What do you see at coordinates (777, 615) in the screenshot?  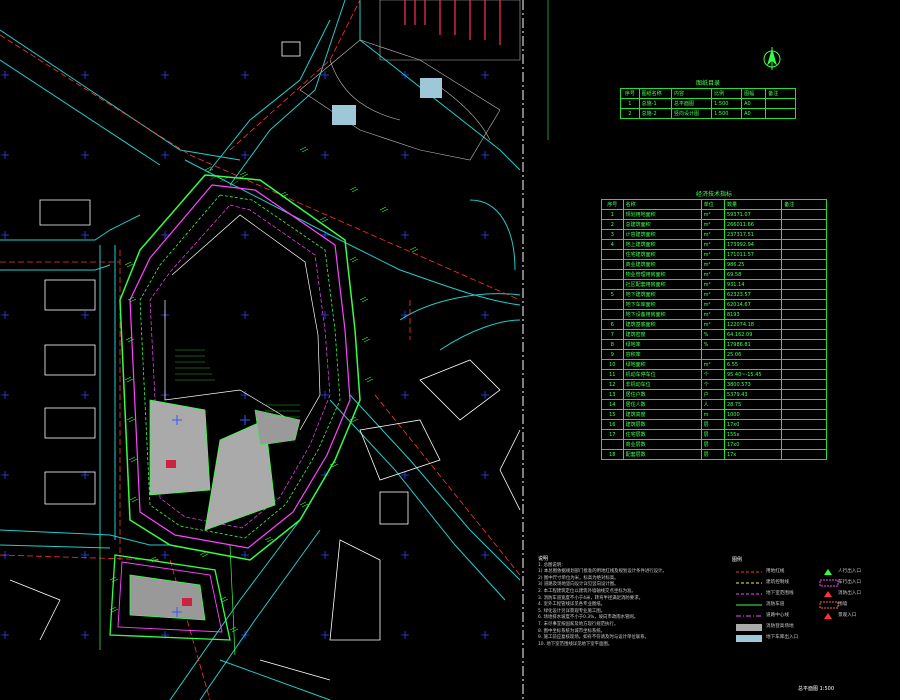 I see `legend-label: 道路中心线` at bounding box center [777, 615].